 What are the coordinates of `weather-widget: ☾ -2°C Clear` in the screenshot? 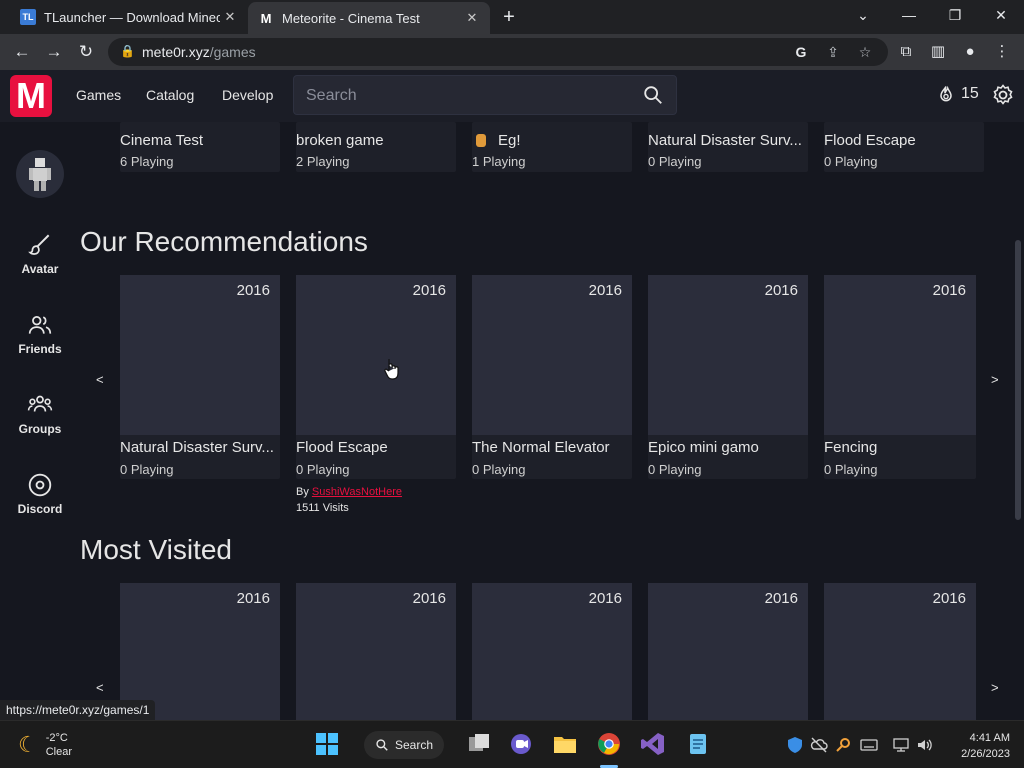 It's located at (45, 745).